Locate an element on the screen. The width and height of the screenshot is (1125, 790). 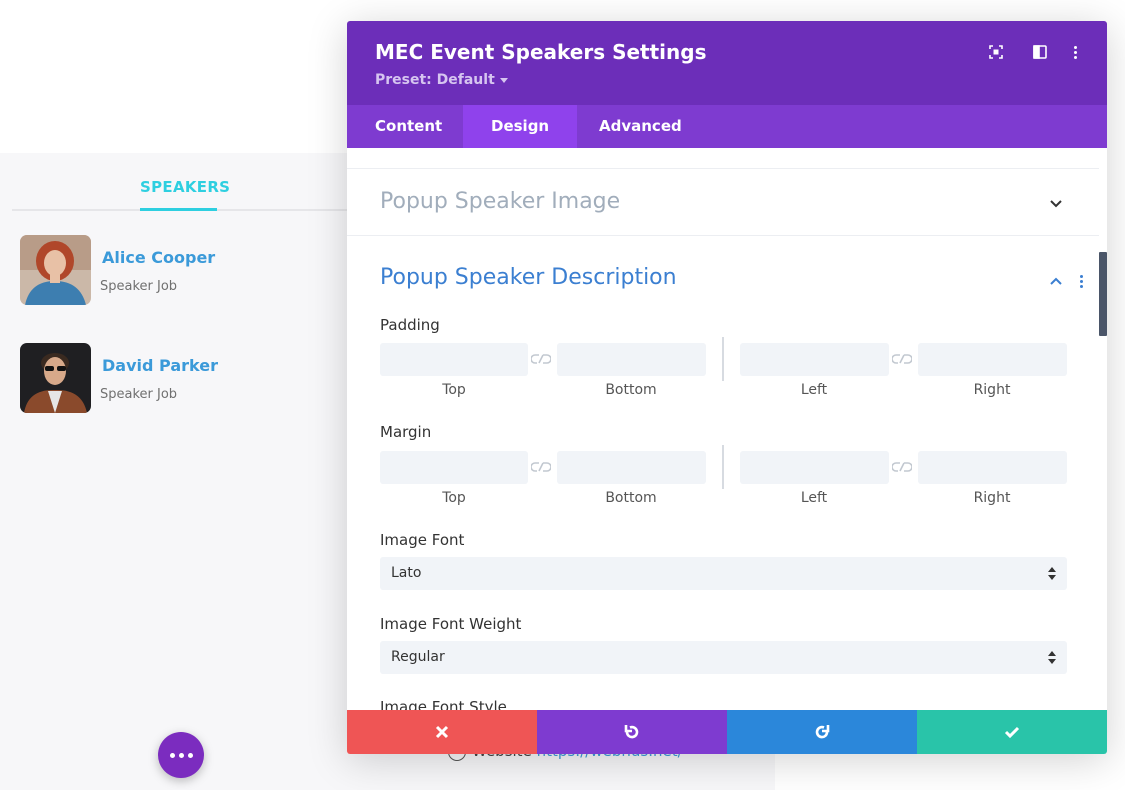
chevron-up-icon is located at coordinates (1056, 281).